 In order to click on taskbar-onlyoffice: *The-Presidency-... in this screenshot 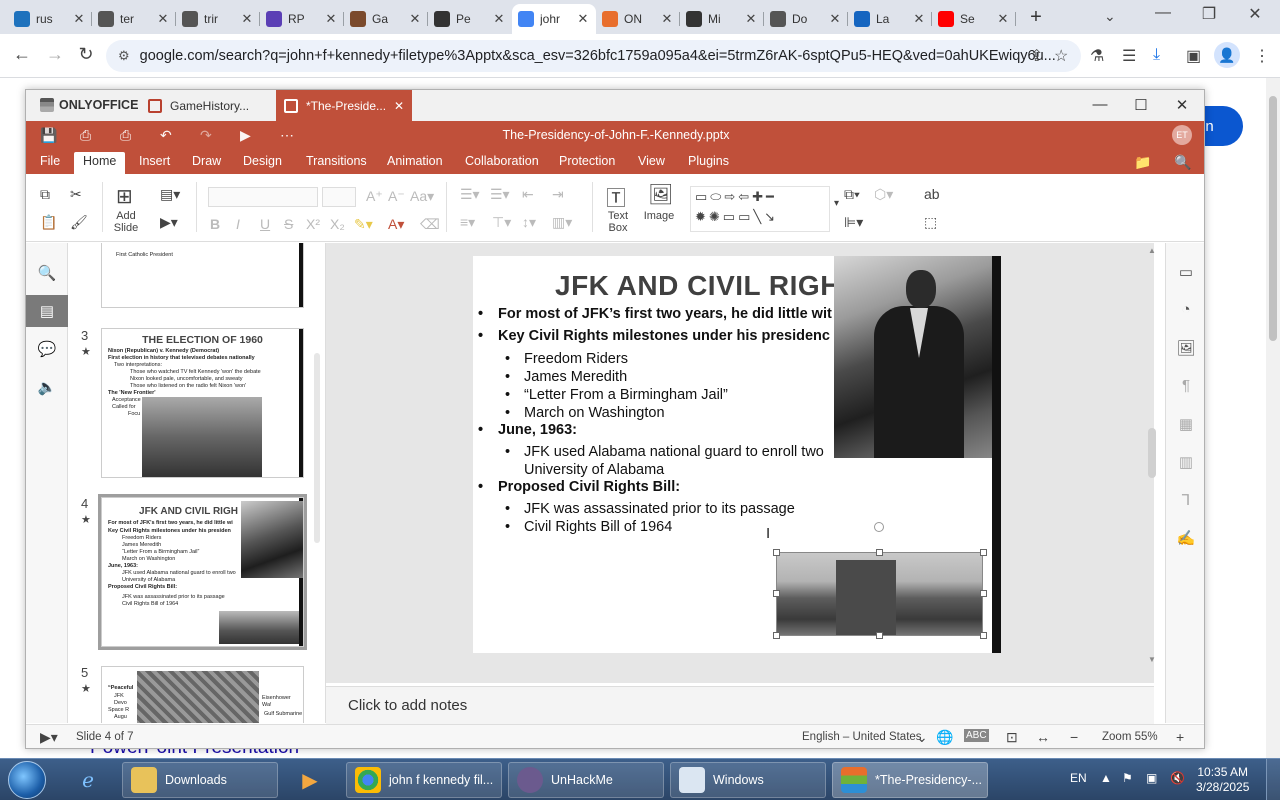, I will do `click(910, 780)`.